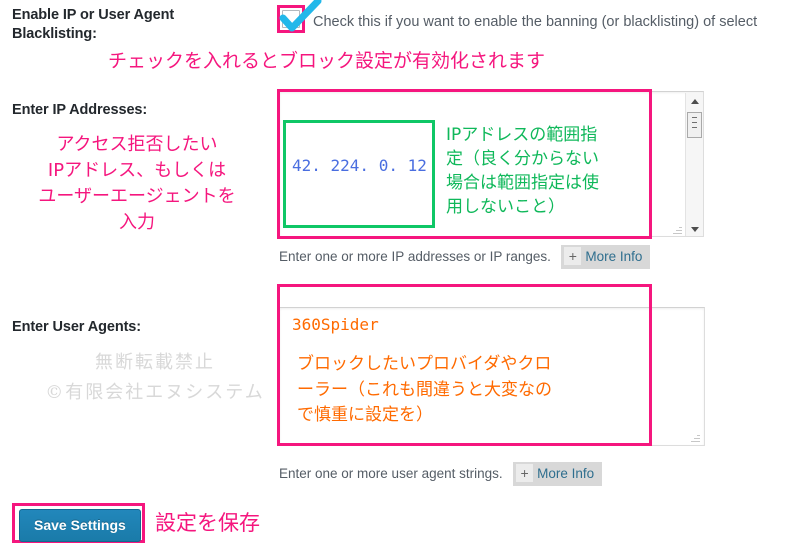 The height and width of the screenshot is (550, 800). I want to click on enable-blacklisting-label: Enable IP or User Agent Blacklisting:, so click(137, 25).